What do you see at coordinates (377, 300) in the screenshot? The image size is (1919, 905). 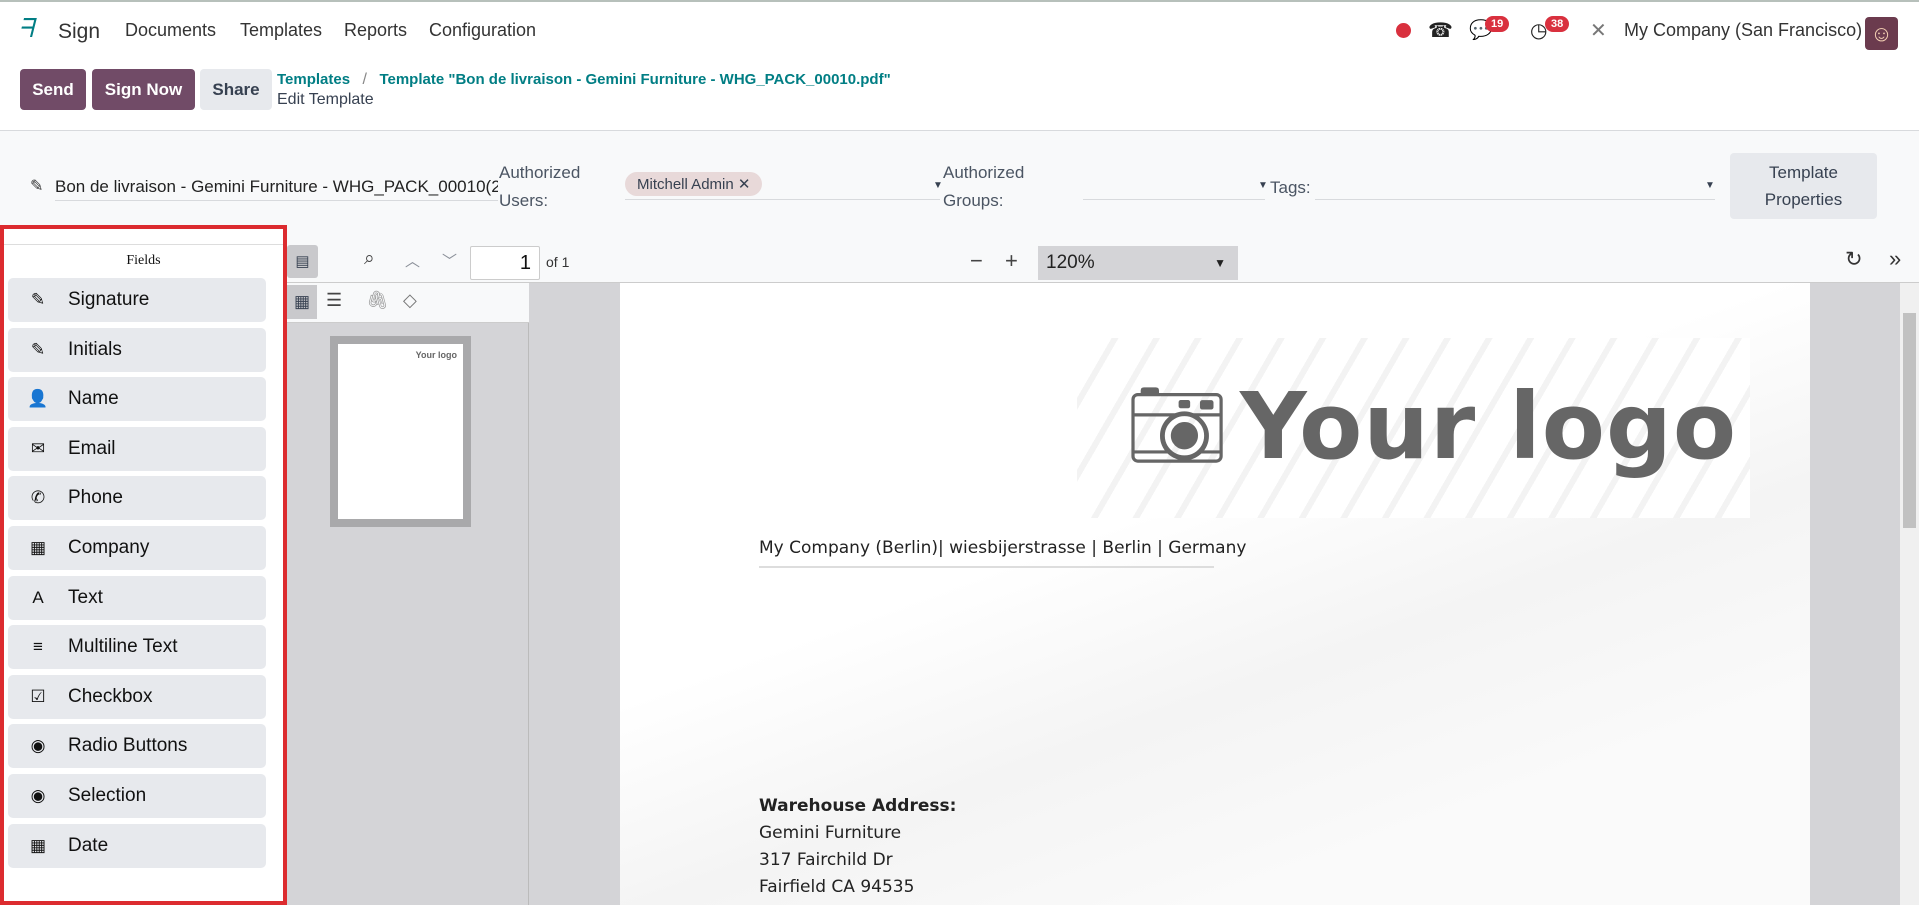 I see `attachments-icon: 🖇` at bounding box center [377, 300].